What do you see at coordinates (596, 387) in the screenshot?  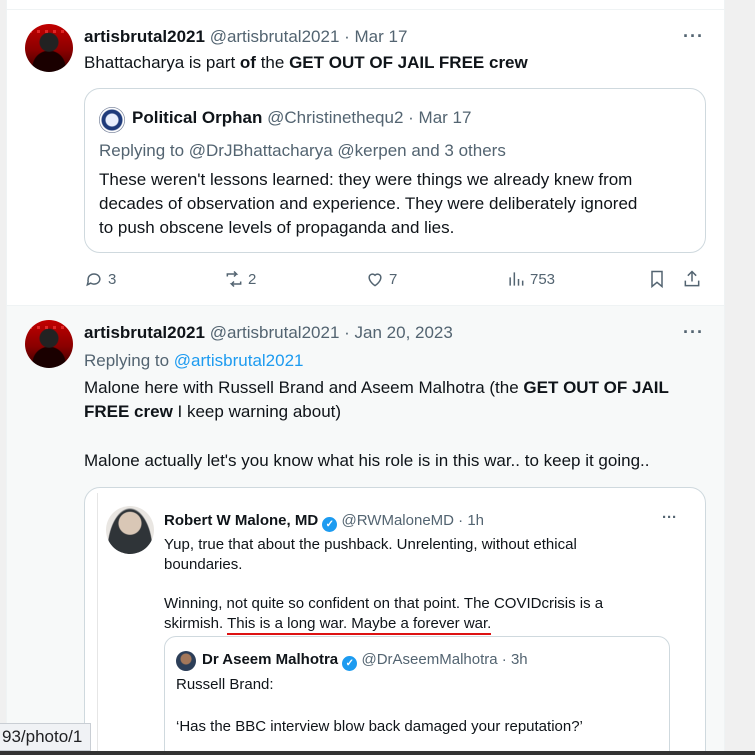 I see `tweet-text-bold: GET OUT OF JAIL` at bounding box center [596, 387].